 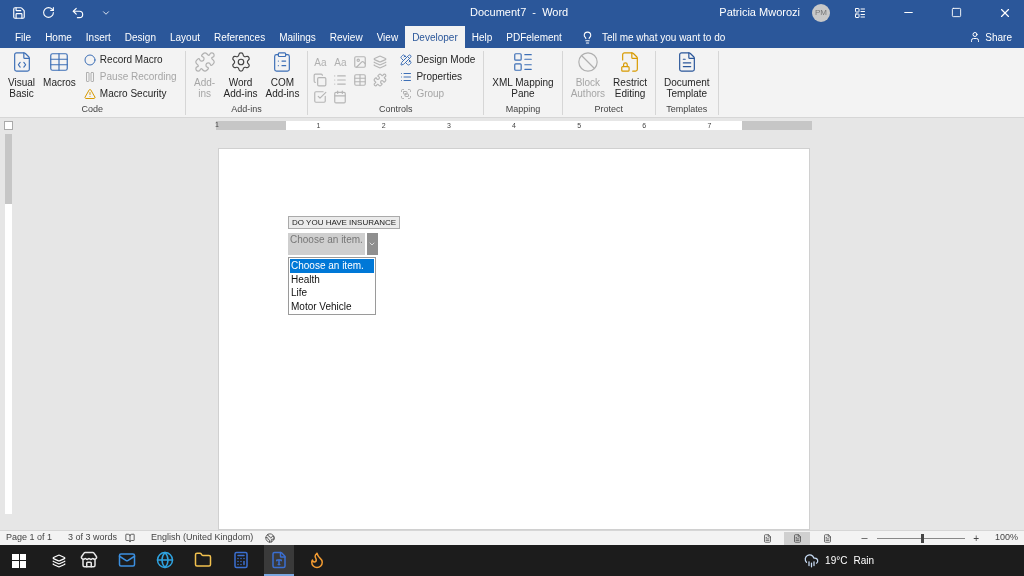 I want to click on ribbon-button: Document Template, so click(x=687, y=75).